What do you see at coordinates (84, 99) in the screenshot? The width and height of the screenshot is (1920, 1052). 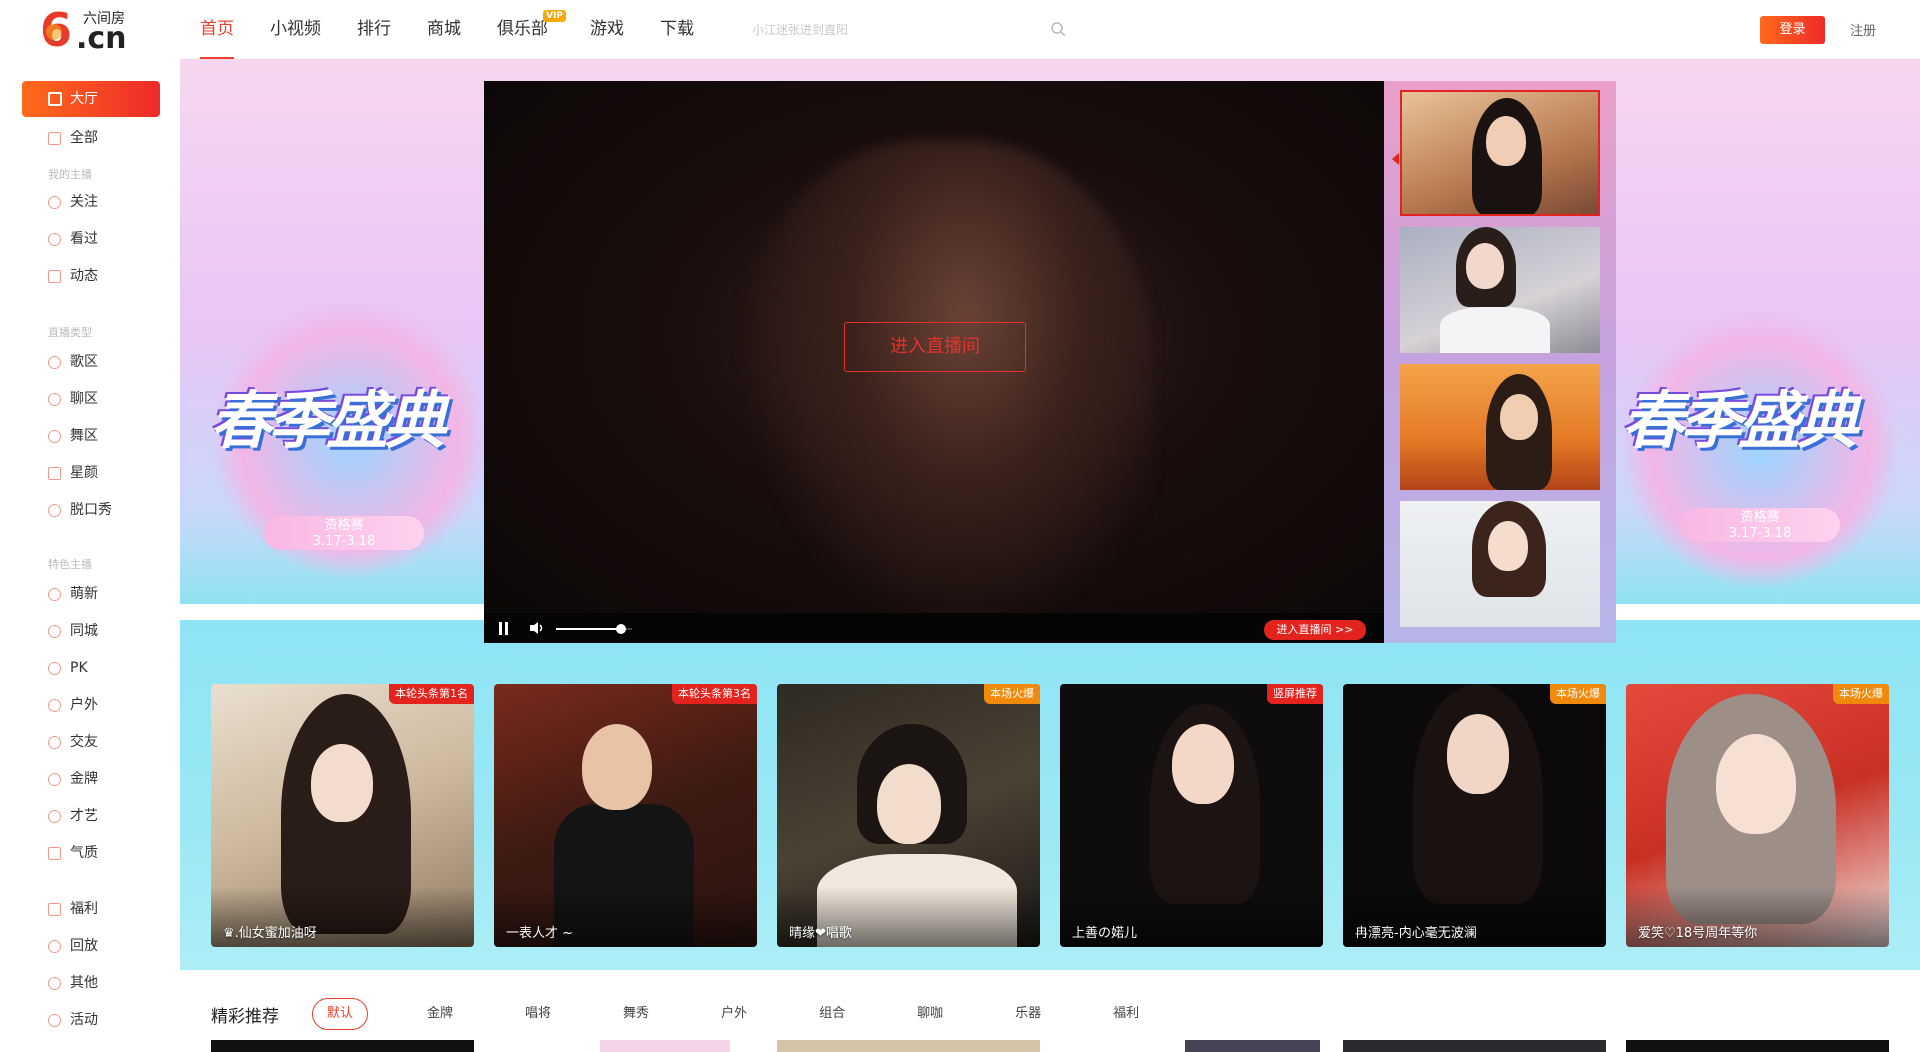 I see `sidebar-item-hall-label: 大厅` at bounding box center [84, 99].